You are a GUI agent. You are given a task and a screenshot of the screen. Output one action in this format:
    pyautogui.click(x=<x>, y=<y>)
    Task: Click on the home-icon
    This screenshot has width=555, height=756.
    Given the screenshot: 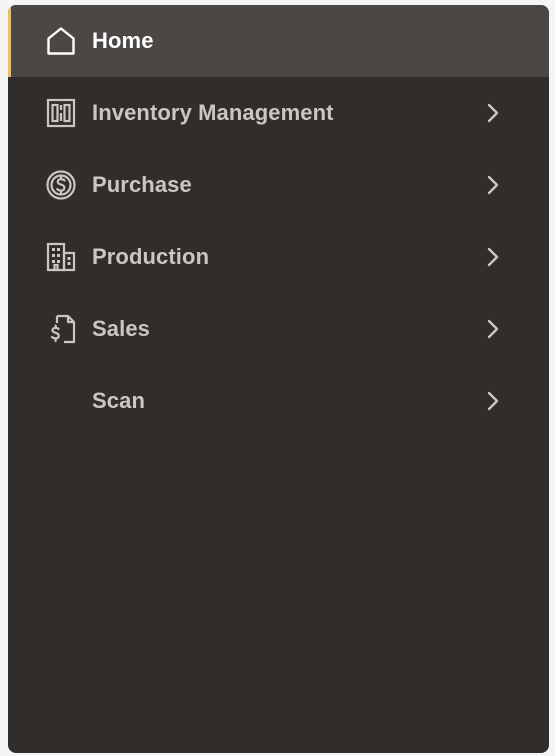 What is the action you would take?
    pyautogui.click(x=61, y=41)
    